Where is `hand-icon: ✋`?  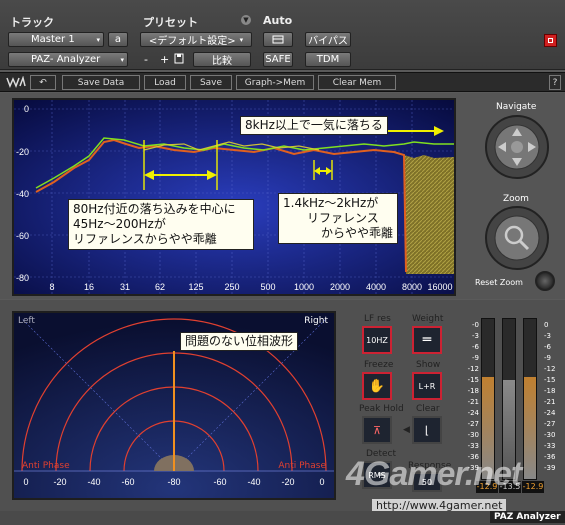 hand-icon: ✋ is located at coordinates (377, 386).